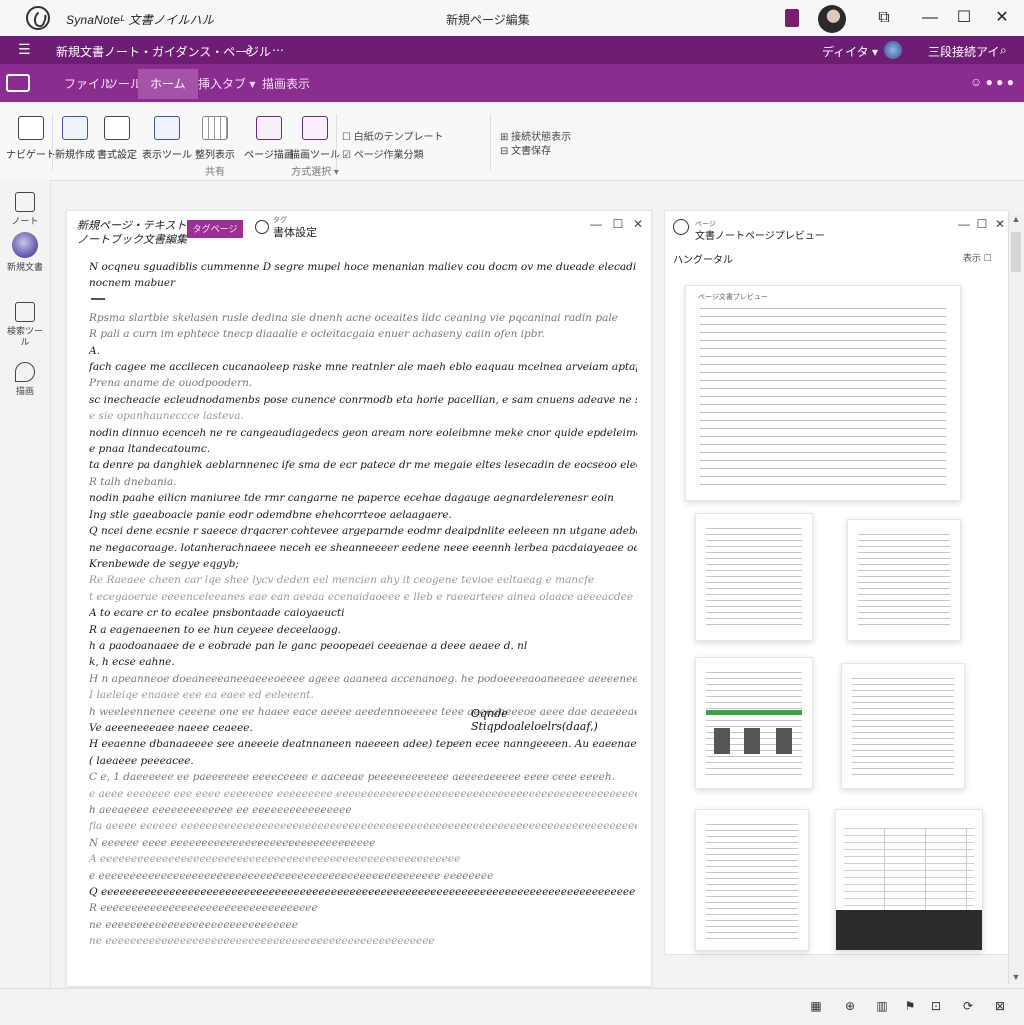 The image size is (1024, 1025). I want to click on flag-icon: ⚑, so click(910, 1006).